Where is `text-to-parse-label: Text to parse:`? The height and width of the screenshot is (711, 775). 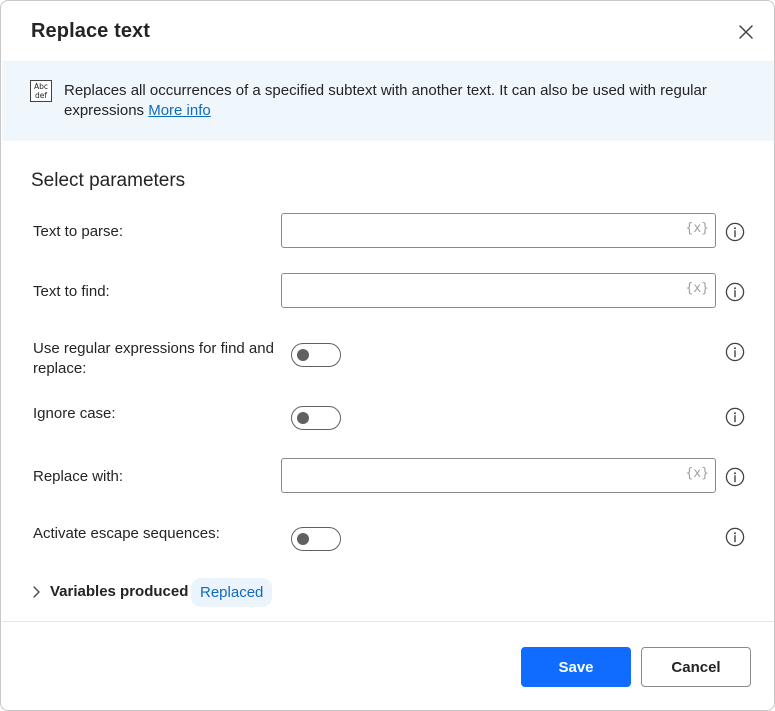 text-to-parse-label: Text to parse: is located at coordinates (78, 231).